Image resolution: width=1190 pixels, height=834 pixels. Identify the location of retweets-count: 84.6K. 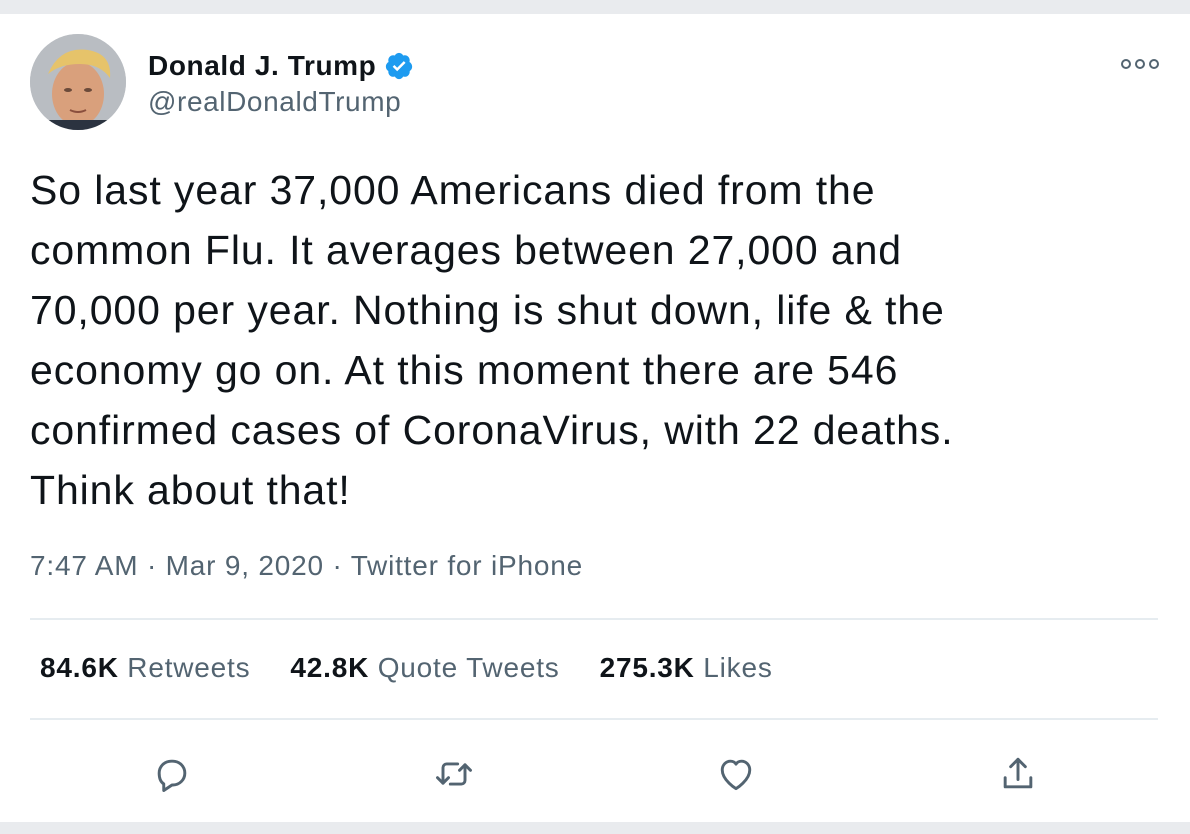
(84, 667).